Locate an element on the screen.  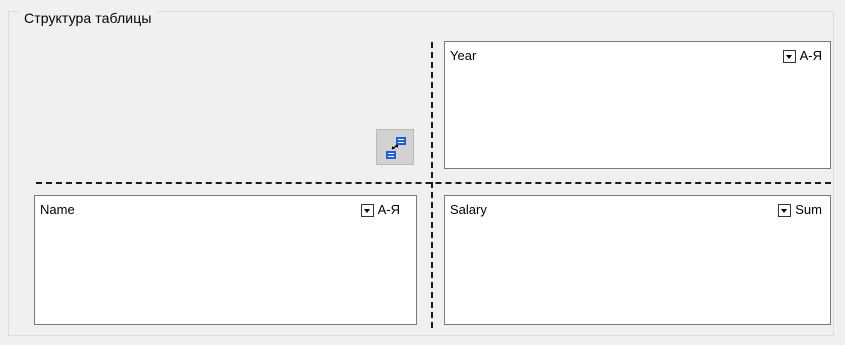
vertical-splitter is located at coordinates (432, 185).